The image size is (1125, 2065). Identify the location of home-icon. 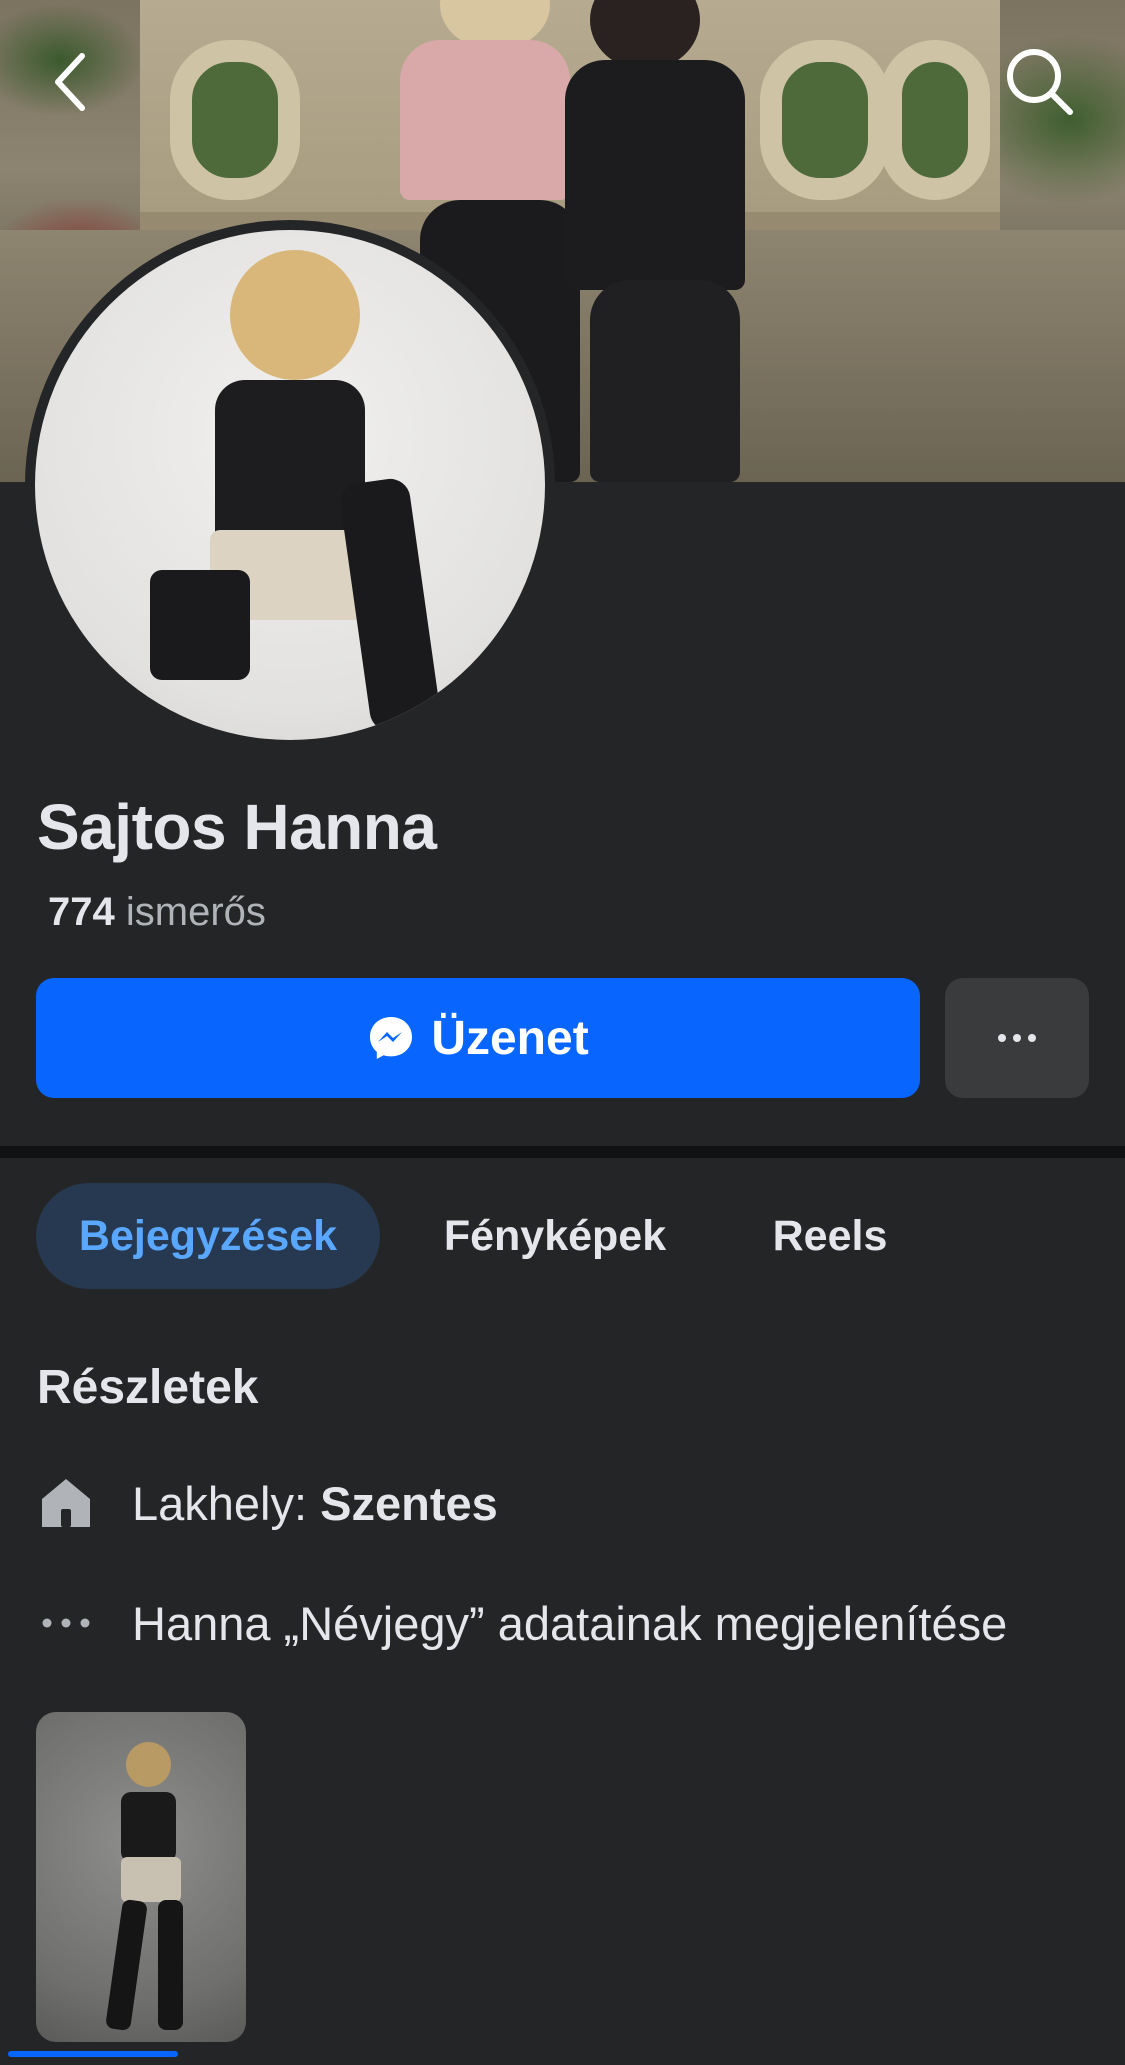
(66, 1503).